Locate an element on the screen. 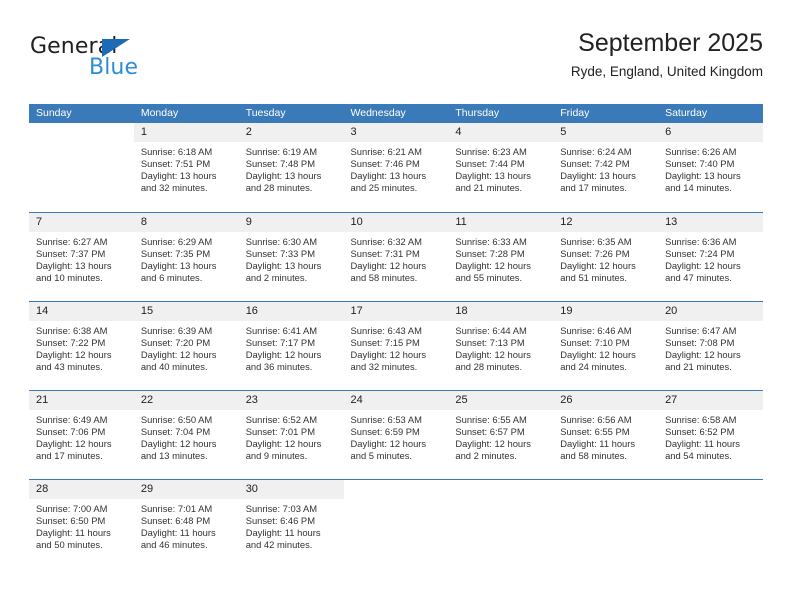  daylight-text-line2: and 24 minutes. is located at coordinates (593, 366).